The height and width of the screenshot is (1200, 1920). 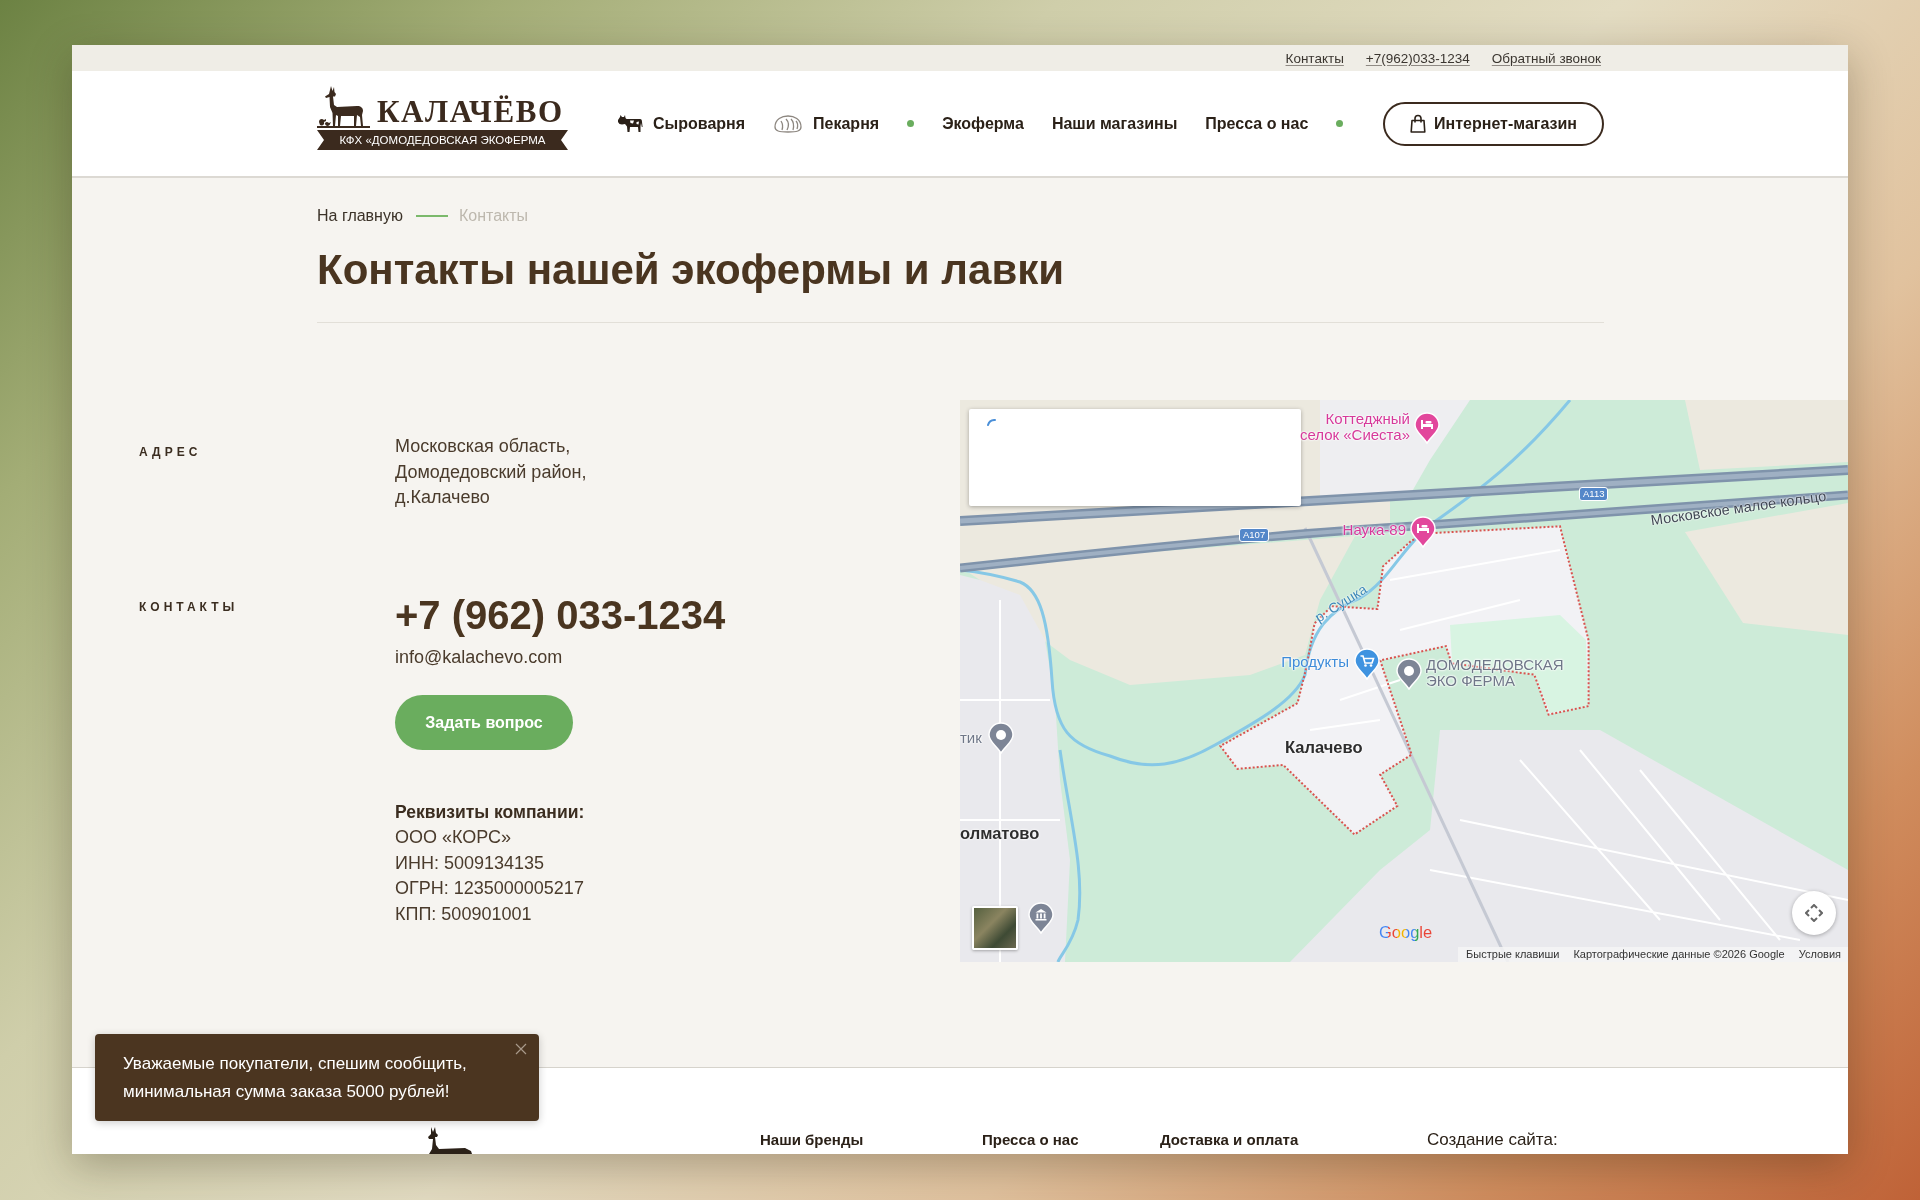 I want to click on place-label: тик, so click(x=971, y=738).